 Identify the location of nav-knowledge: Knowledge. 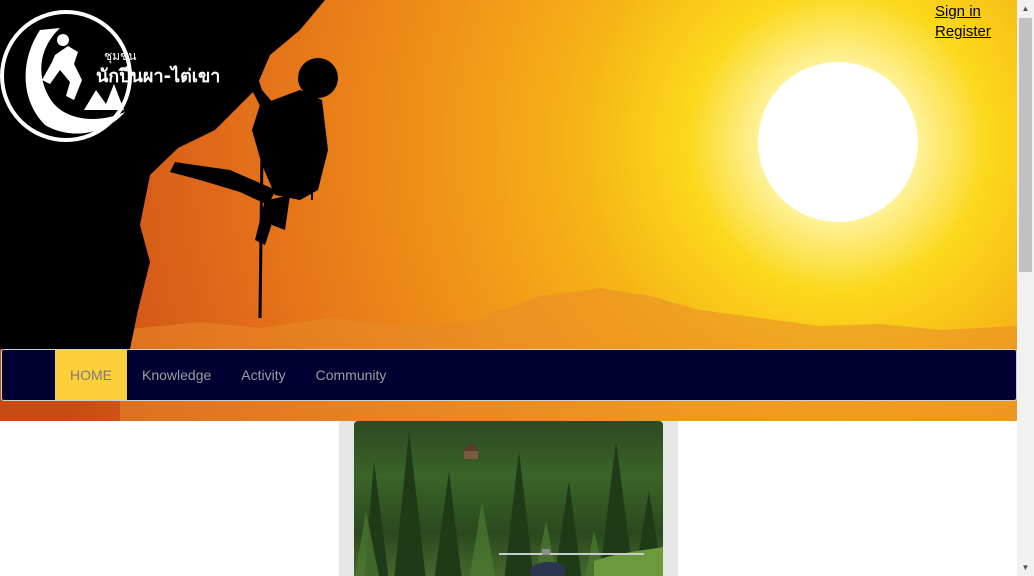
(176, 375).